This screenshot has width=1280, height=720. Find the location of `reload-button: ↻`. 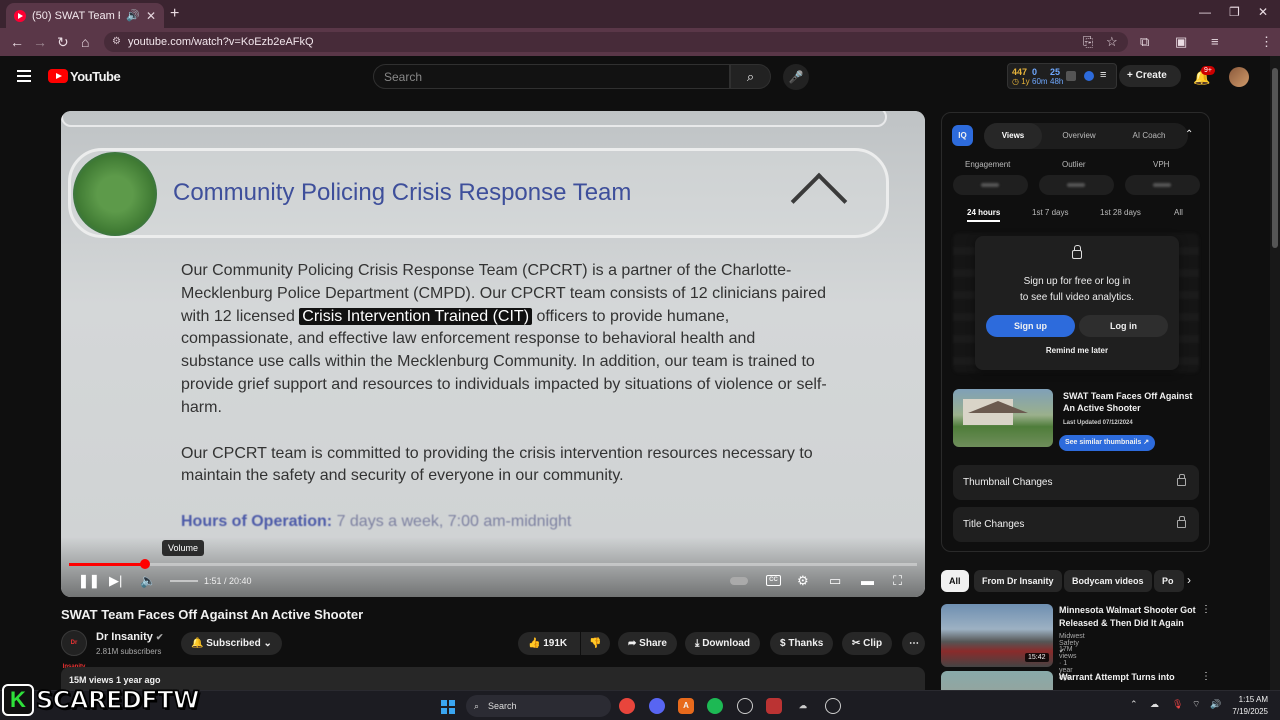

reload-button: ↻ is located at coordinates (63, 42).